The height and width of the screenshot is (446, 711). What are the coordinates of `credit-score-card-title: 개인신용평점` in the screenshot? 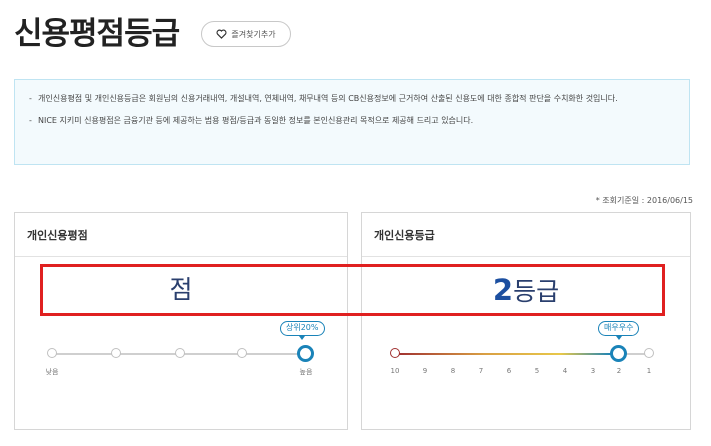 It's located at (181, 235).